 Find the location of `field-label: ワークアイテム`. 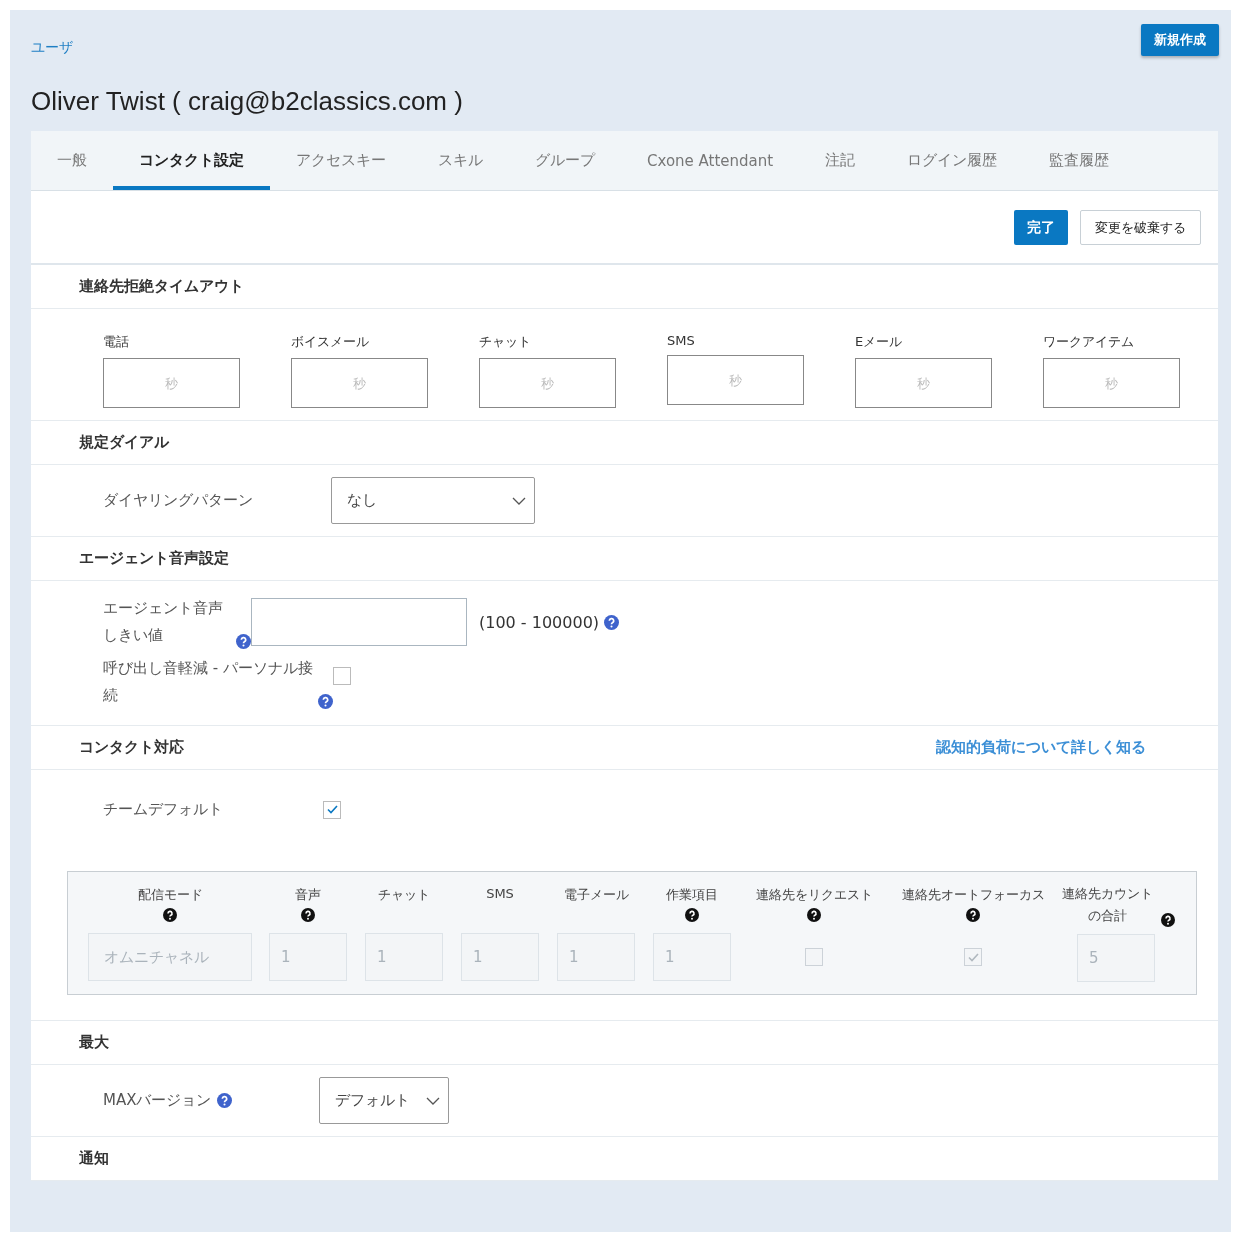

field-label: ワークアイテム is located at coordinates (1089, 342).